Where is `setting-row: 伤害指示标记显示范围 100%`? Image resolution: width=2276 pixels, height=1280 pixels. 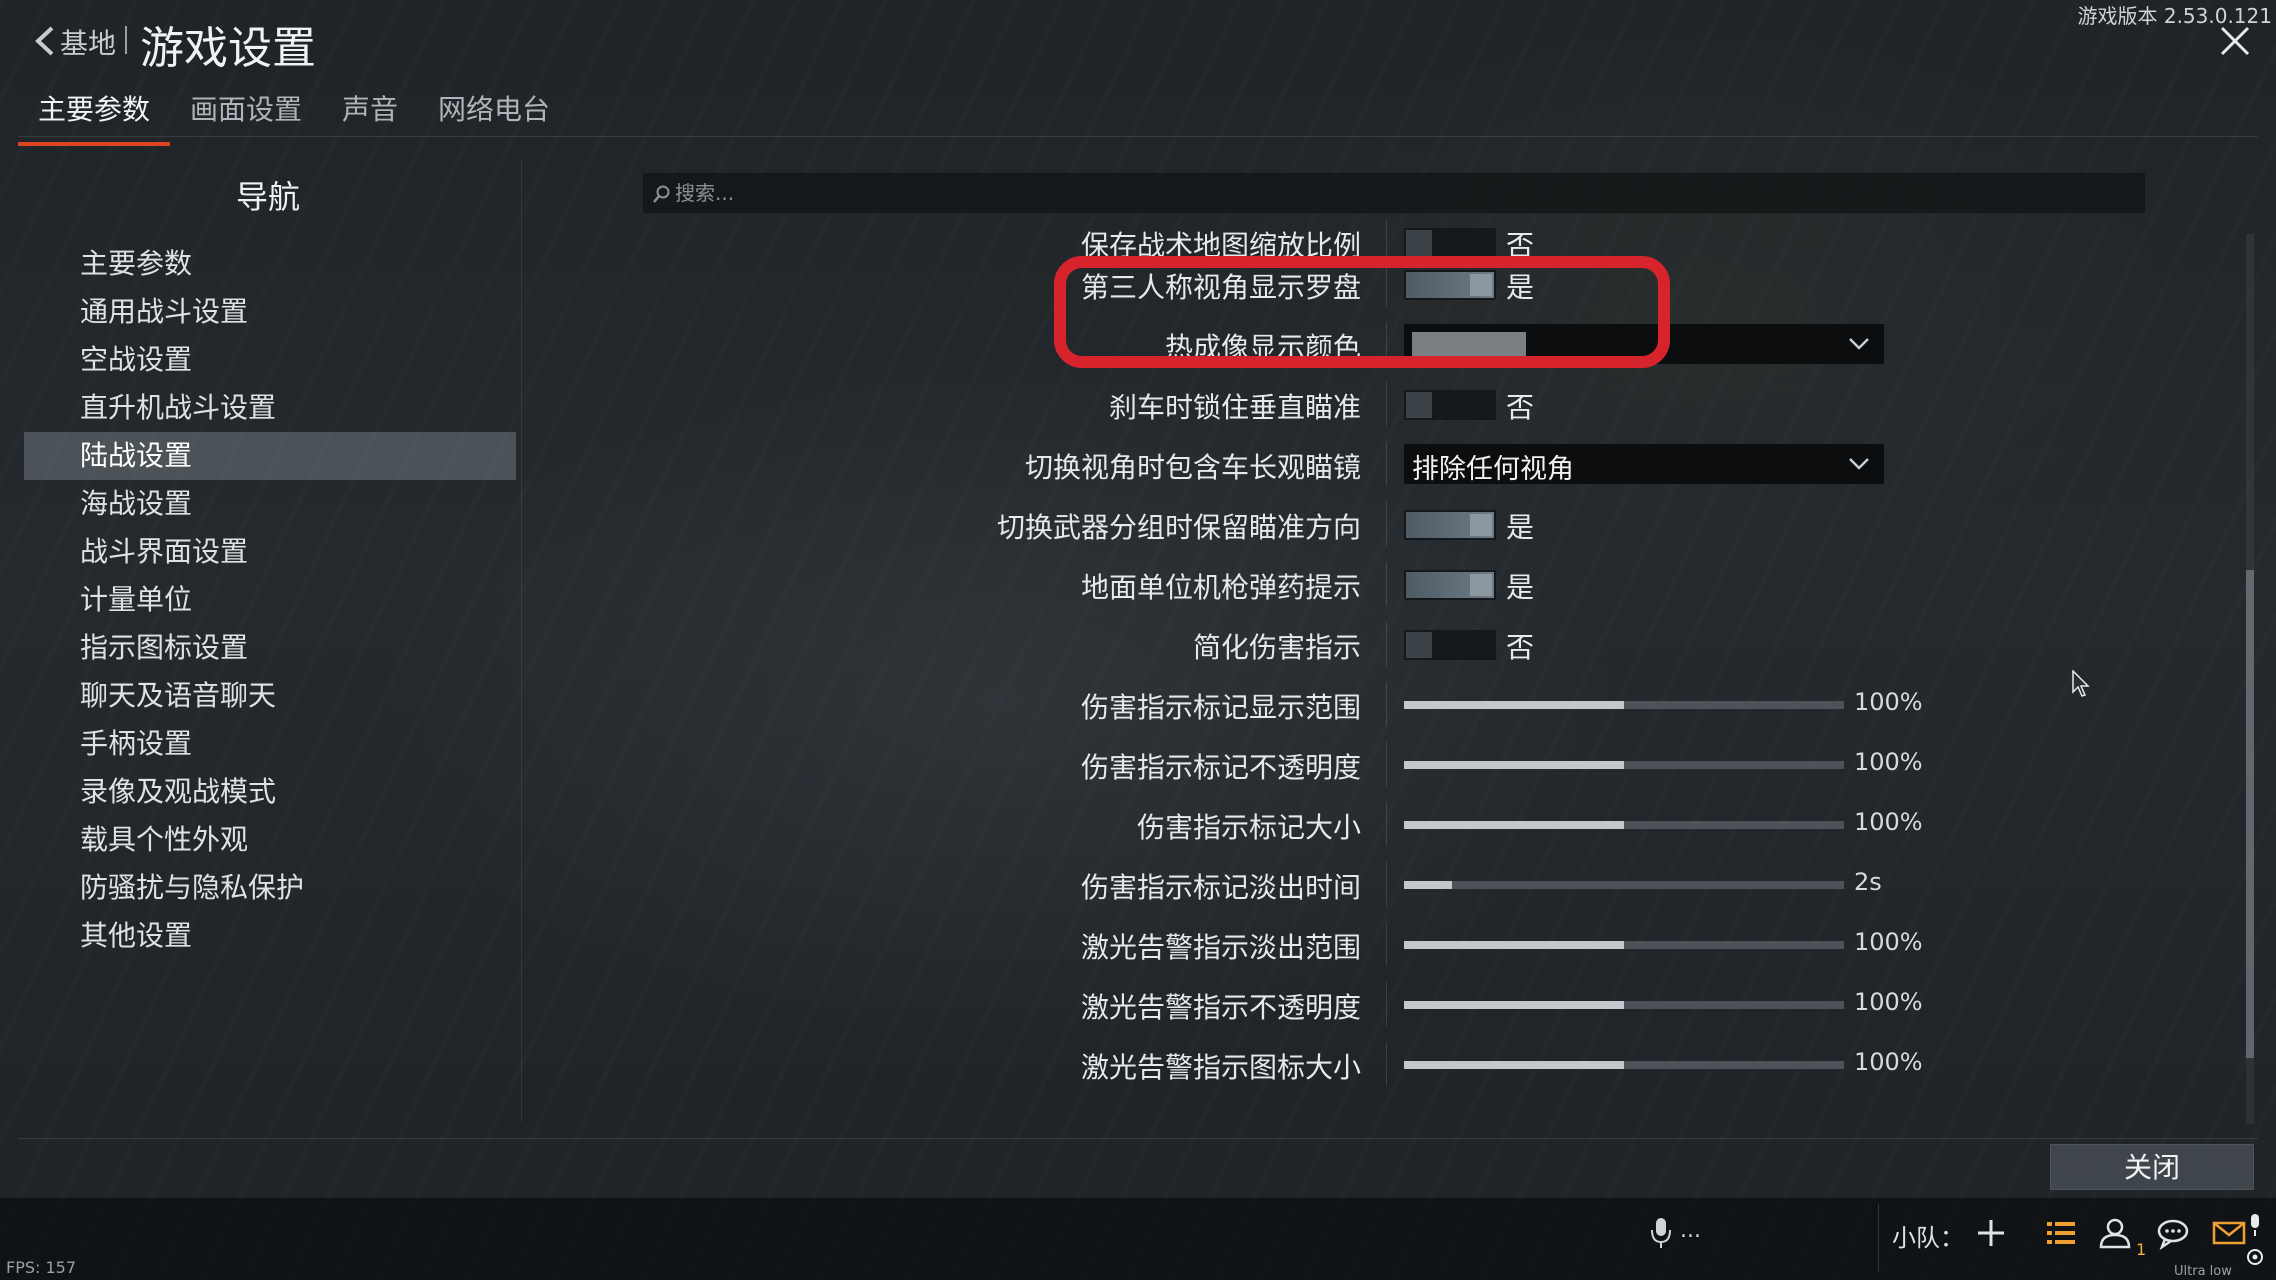
setting-row: 伤害指示标记显示范围 100% is located at coordinates (1440, 704).